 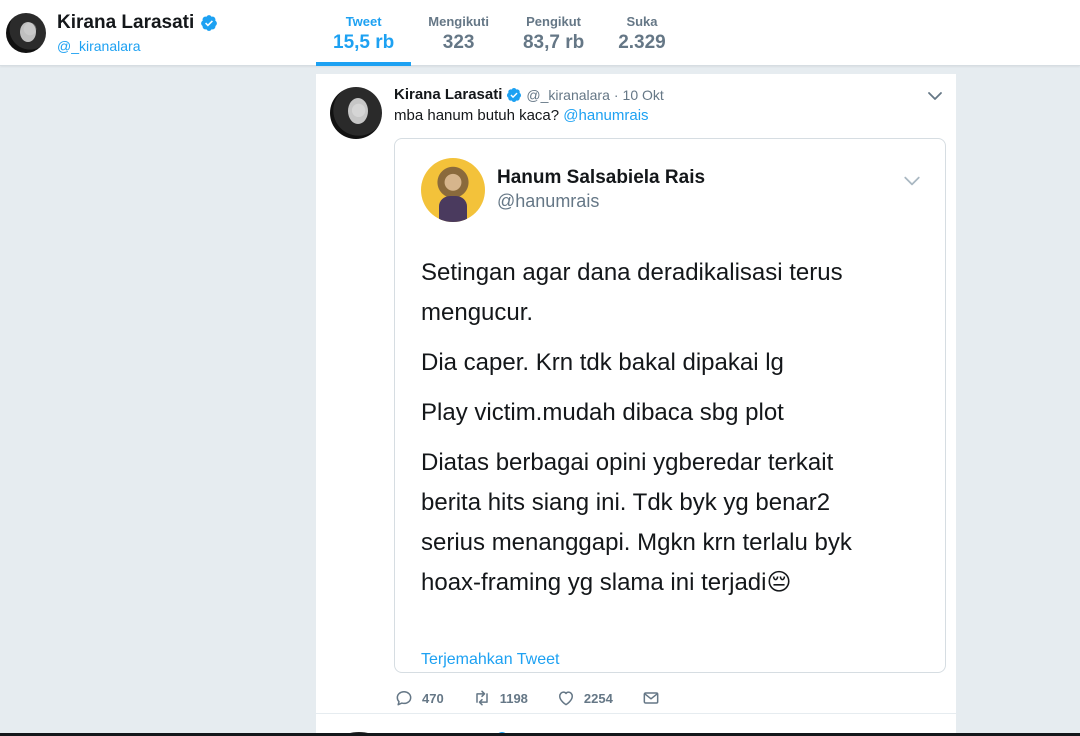 I want to click on stat-label: Suka, so click(x=642, y=21).